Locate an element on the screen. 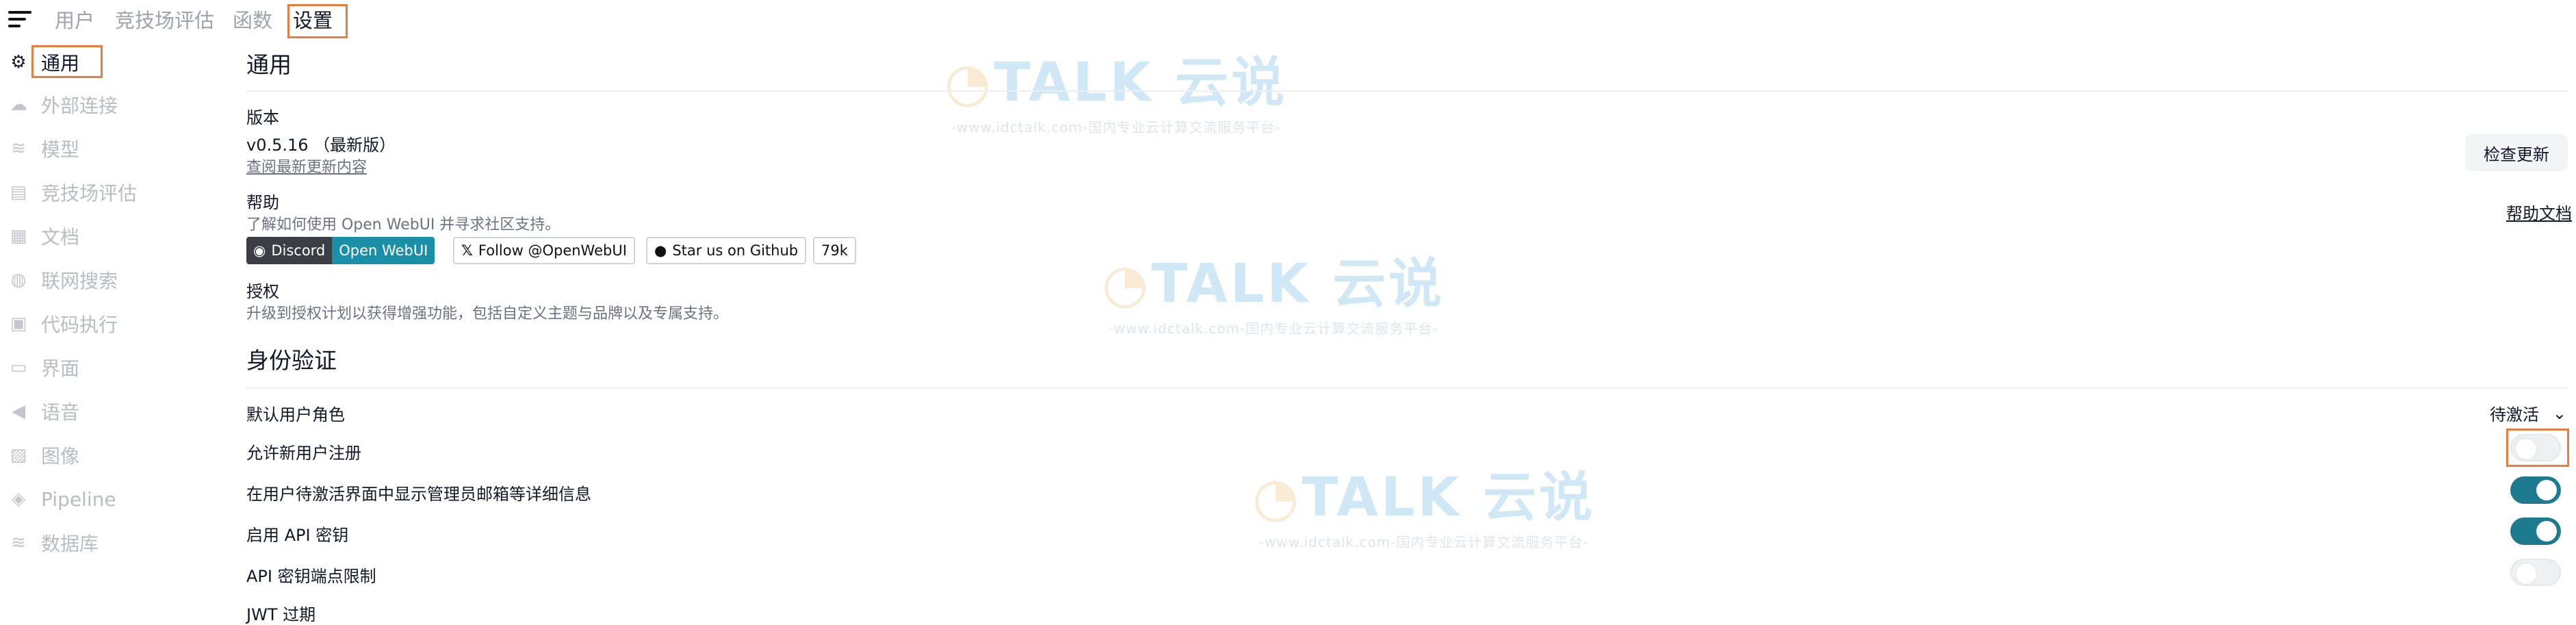  x-icon: 𝕏 is located at coordinates (467, 251).